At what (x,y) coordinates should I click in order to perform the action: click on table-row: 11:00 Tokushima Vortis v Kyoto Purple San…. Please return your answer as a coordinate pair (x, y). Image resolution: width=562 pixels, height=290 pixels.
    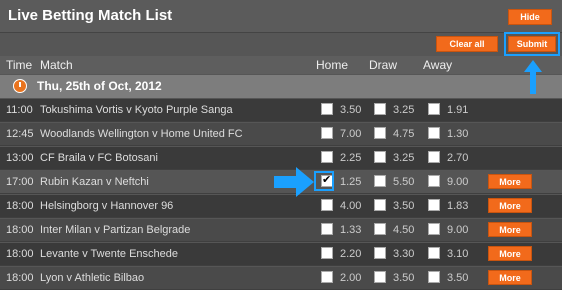
    Looking at the image, I should click on (281, 110).